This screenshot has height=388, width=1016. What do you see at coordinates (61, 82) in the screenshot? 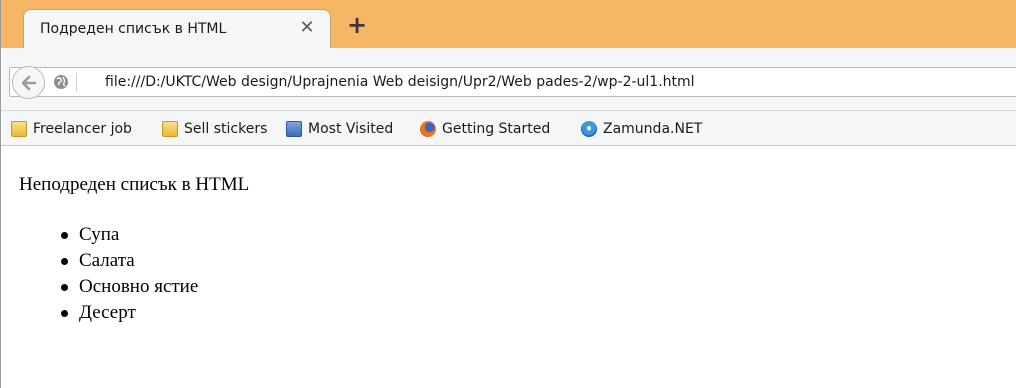
I see `globe-icon` at bounding box center [61, 82].